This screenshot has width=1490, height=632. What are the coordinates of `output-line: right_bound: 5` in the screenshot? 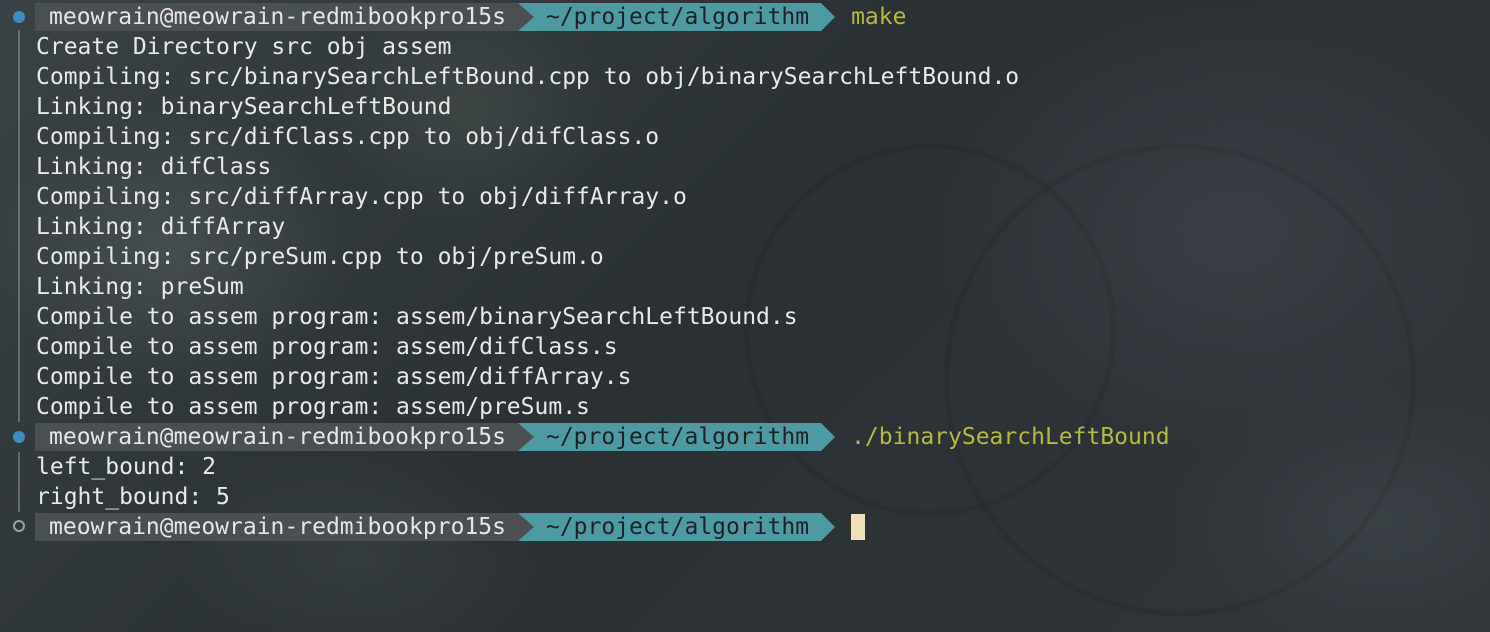 It's located at (133, 497).